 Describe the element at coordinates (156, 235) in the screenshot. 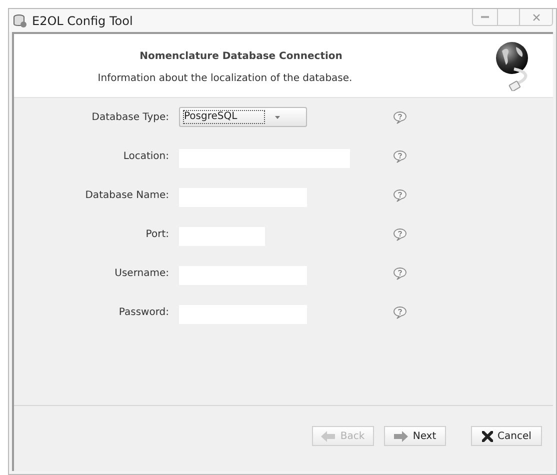

I see `field-label: Port:` at that location.